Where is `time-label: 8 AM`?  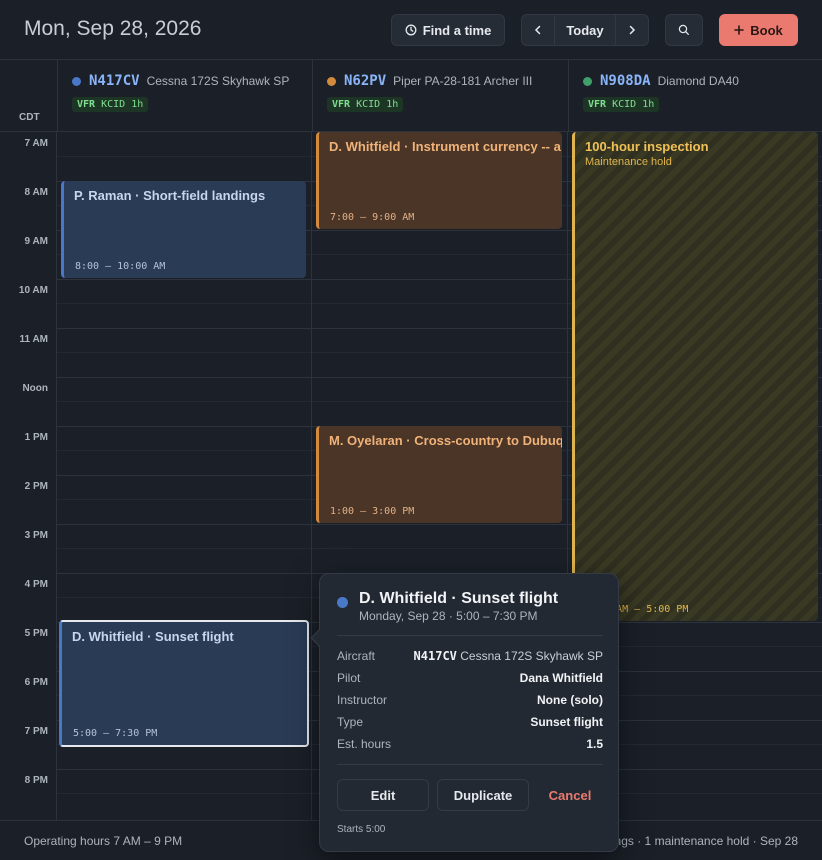
time-label: 8 AM is located at coordinates (36, 192).